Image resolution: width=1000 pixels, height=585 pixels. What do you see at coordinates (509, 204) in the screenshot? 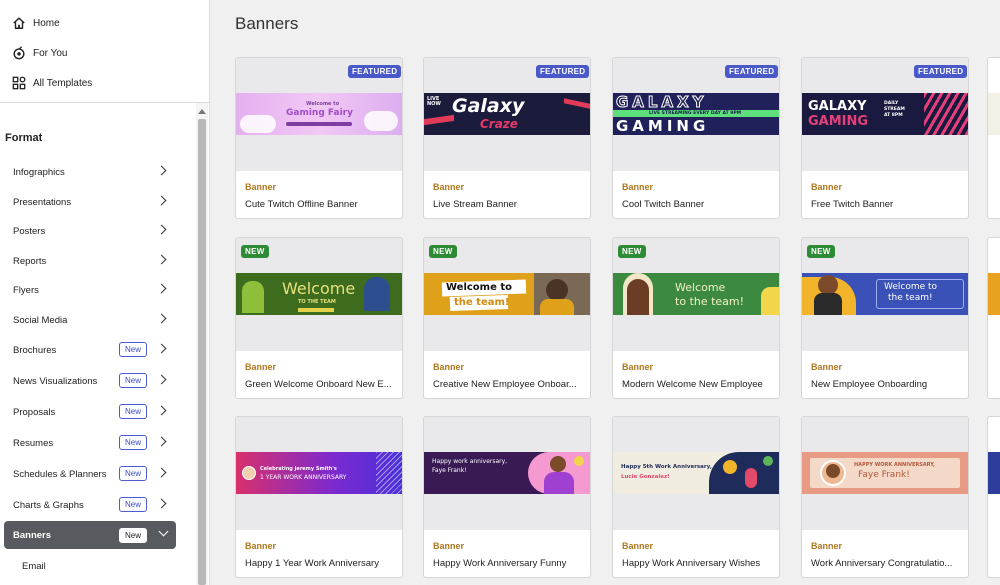
I see `card-title: Live Stream Banner` at bounding box center [509, 204].